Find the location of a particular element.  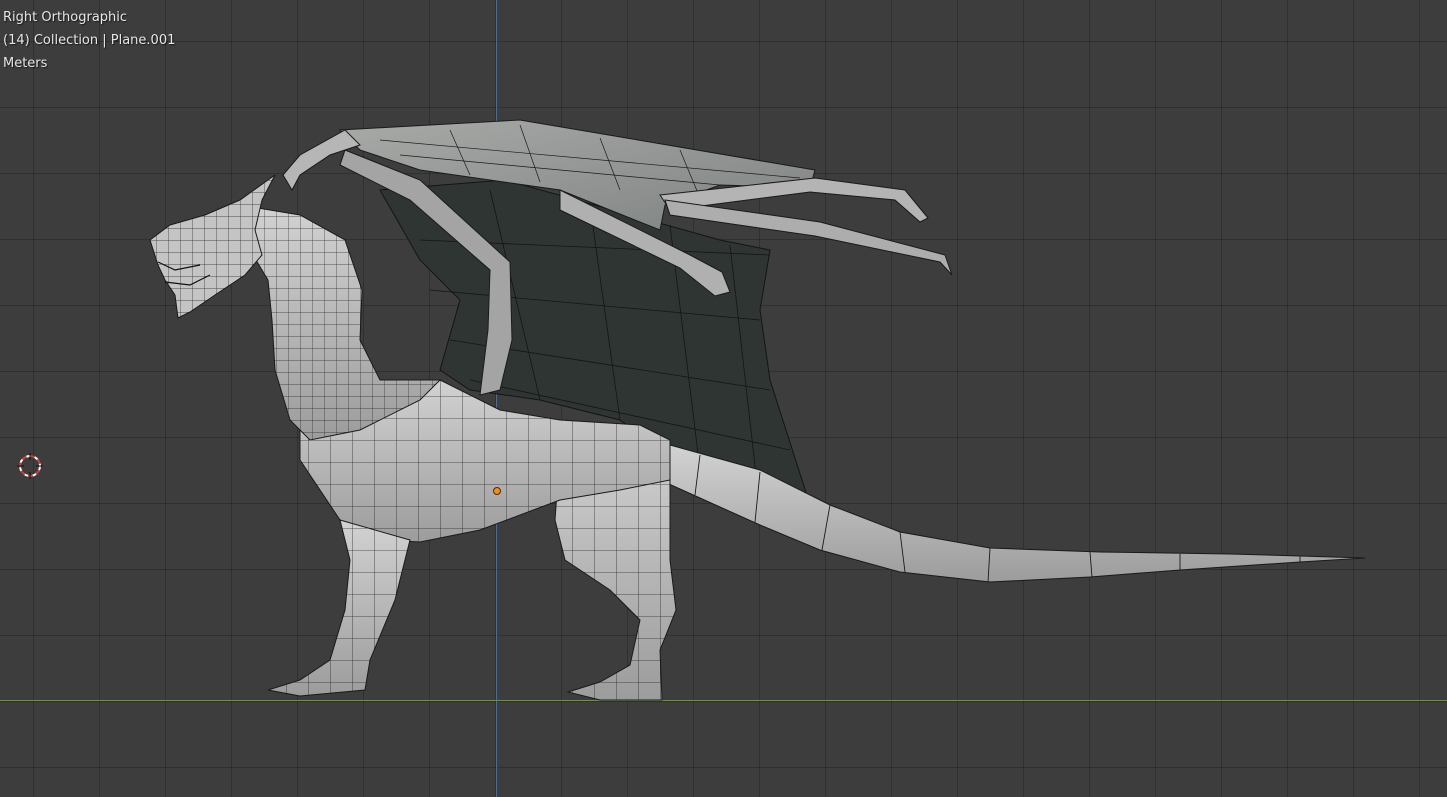

collection-info-label: (14) Collection | Plane.001 is located at coordinates (89, 40).